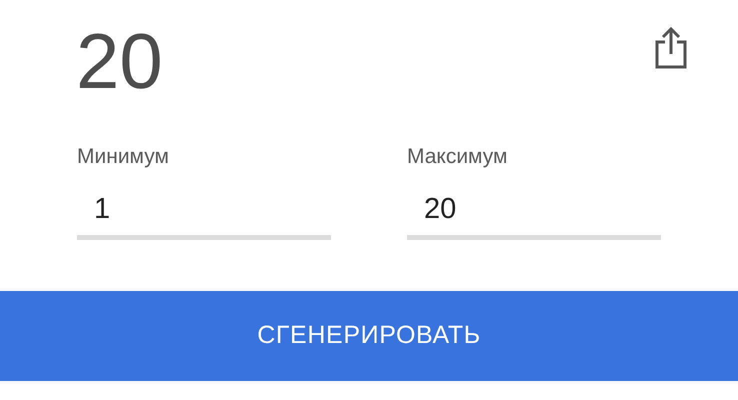 The height and width of the screenshot is (400, 738). I want to click on number-field: 1, so click(204, 212).